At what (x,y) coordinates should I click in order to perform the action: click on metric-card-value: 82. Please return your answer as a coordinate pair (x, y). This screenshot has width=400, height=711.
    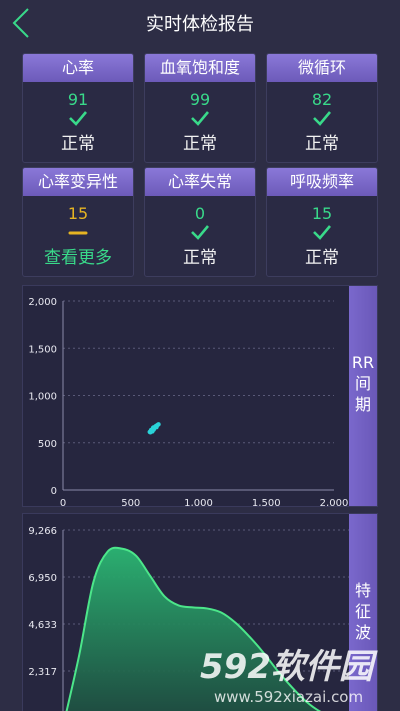
    Looking at the image, I should click on (322, 99).